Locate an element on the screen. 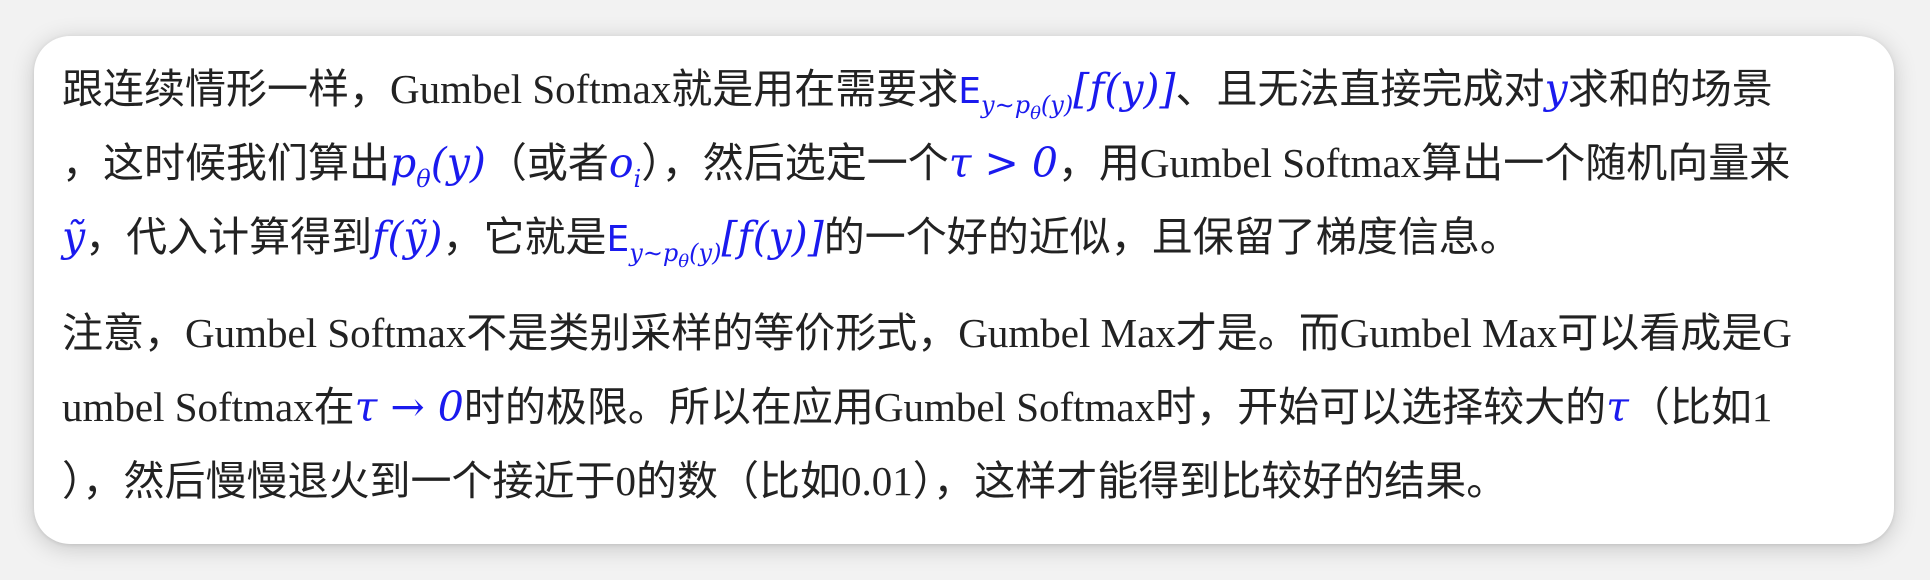 The height and width of the screenshot is (580, 1930). text-segment: ），然后选定一个 is located at coordinates (795, 163).